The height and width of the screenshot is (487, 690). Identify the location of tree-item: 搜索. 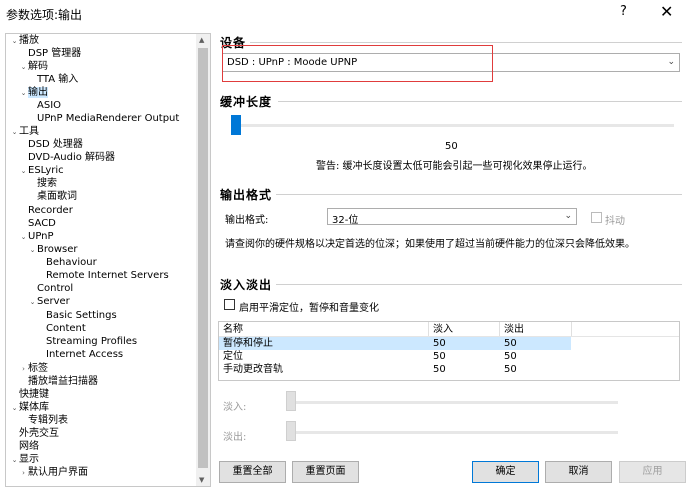
(42, 183).